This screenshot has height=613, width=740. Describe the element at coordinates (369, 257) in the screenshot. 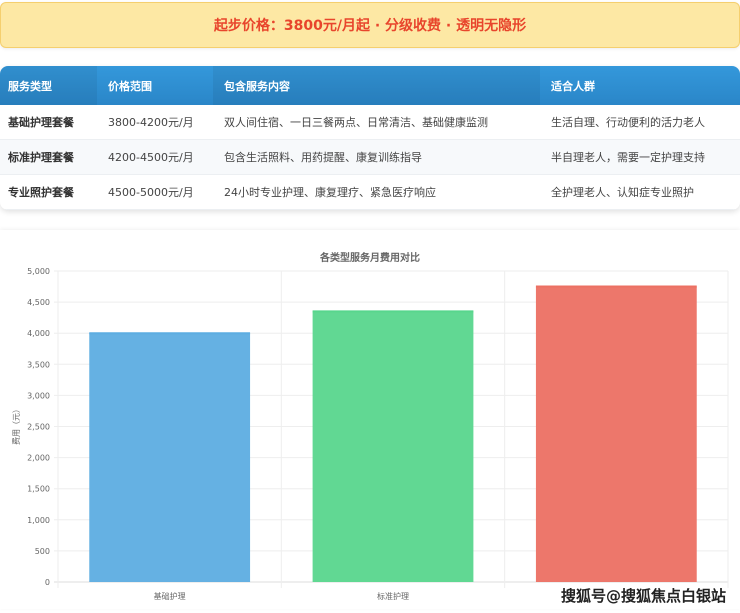

I see `chart-title: 各类型服务月费用对比` at that location.